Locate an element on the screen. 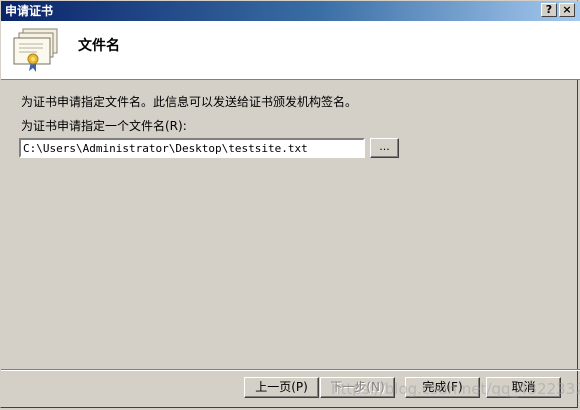  filename-label: 为证书申请指定一个文件名(R): is located at coordinates (104, 126).